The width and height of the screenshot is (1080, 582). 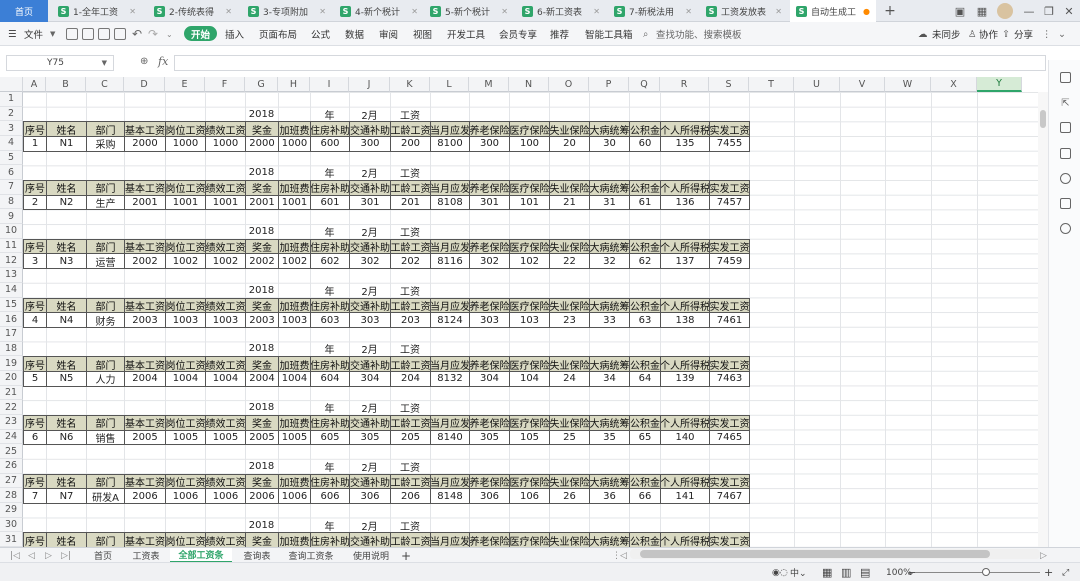 I want to click on collapse-ribbon-icon: ⌄, so click(x=1062, y=34).